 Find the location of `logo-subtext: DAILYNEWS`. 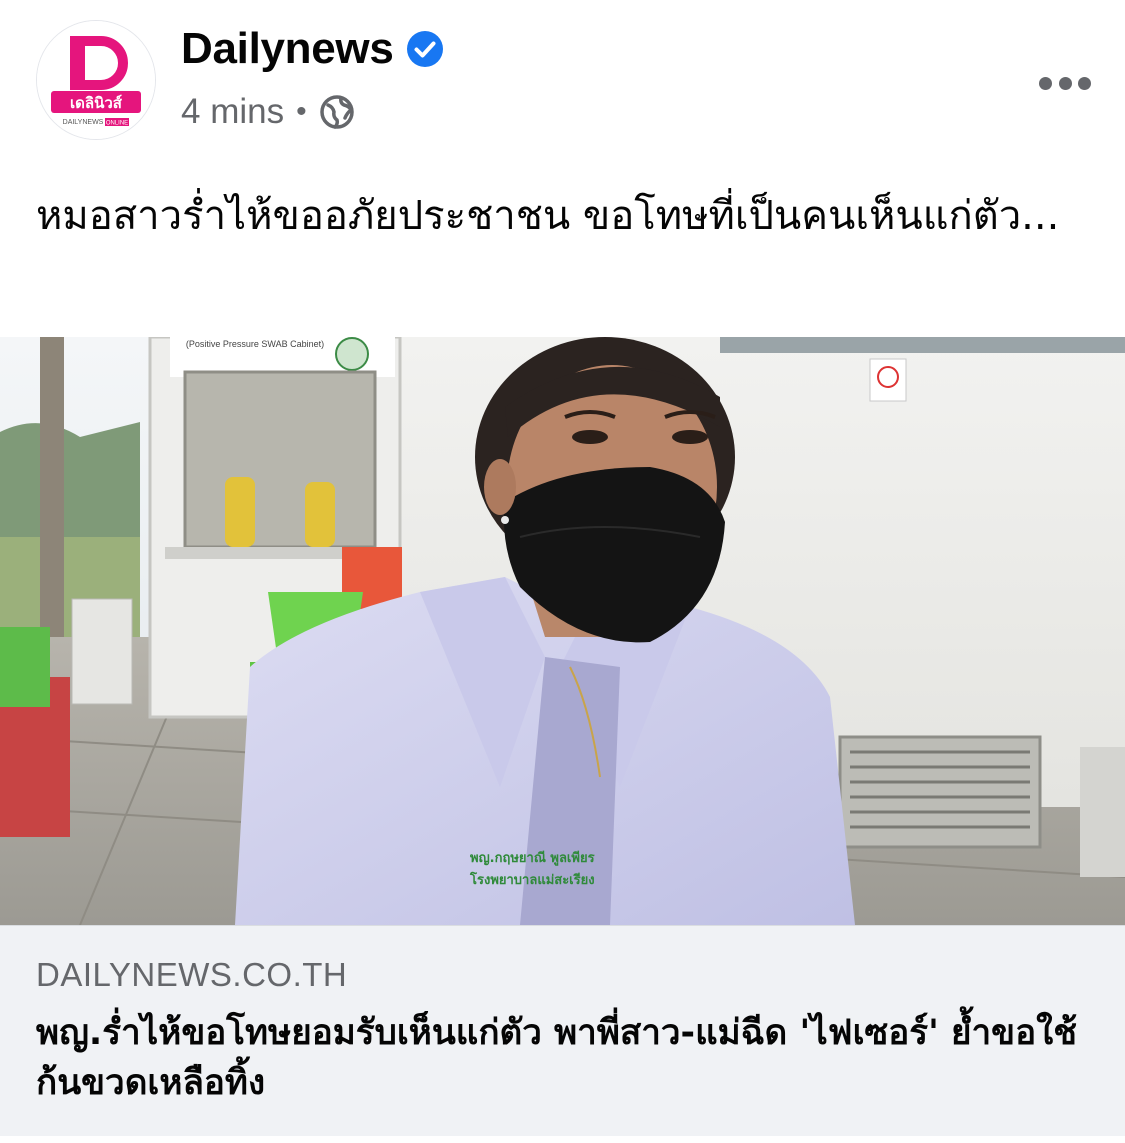

logo-subtext: DAILYNEWS is located at coordinates (83, 122).